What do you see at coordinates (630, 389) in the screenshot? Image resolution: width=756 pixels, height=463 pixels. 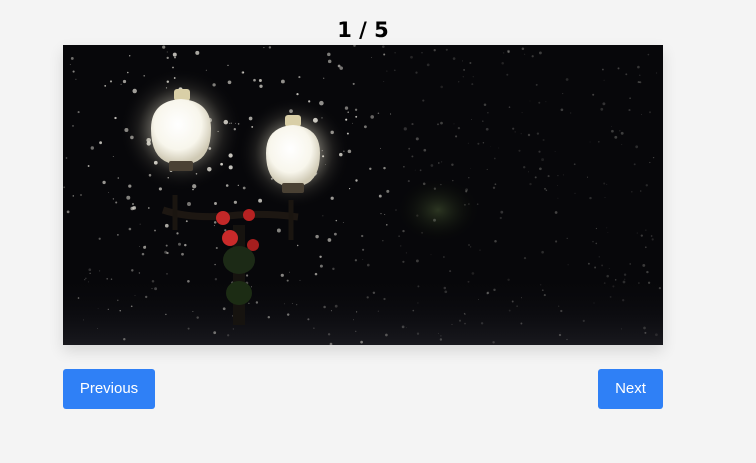 I see `next-button: Next` at bounding box center [630, 389].